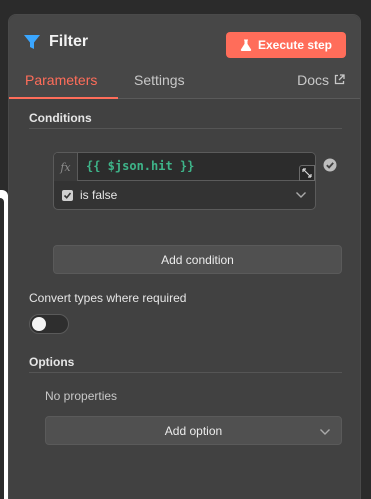 The height and width of the screenshot is (499, 371). I want to click on condition-expression-field: fx {{ $json.hit }}, so click(184, 167).